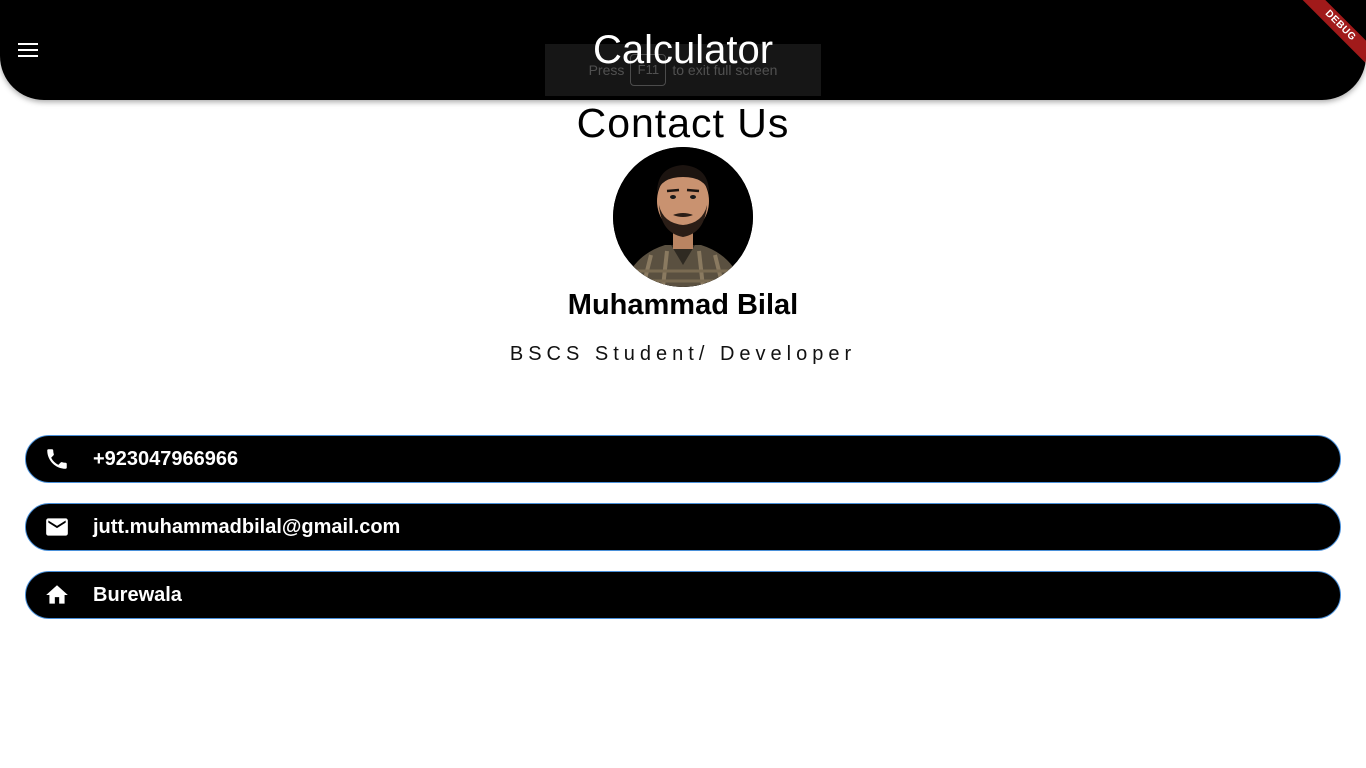 The width and height of the screenshot is (1366, 768). What do you see at coordinates (683, 123) in the screenshot?
I see `page-title: Contact Us` at bounding box center [683, 123].